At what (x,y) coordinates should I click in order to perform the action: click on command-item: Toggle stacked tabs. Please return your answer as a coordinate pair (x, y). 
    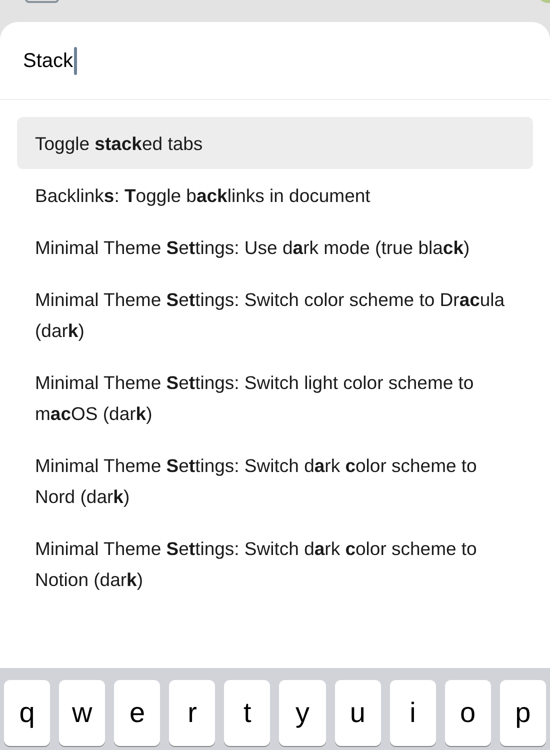
    Looking at the image, I should click on (275, 143).